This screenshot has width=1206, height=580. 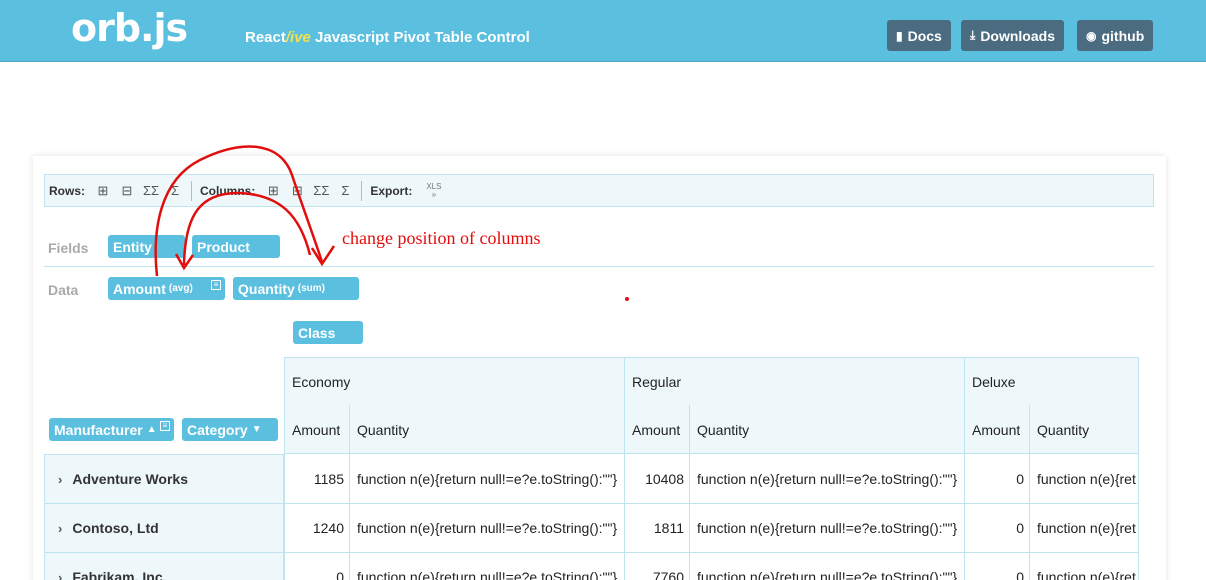 I want to click on xls-label: XLS, so click(x=434, y=186).